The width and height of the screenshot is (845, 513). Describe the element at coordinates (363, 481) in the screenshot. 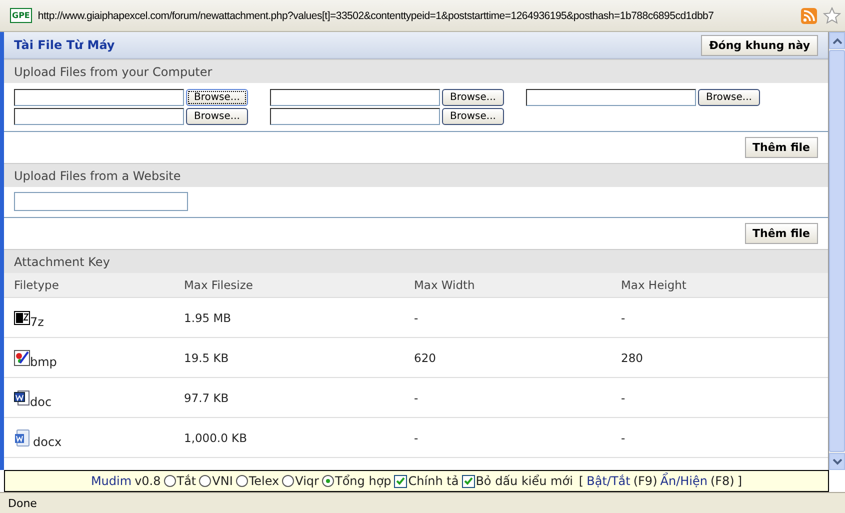

I see `radio-label: Tổng hợp` at that location.